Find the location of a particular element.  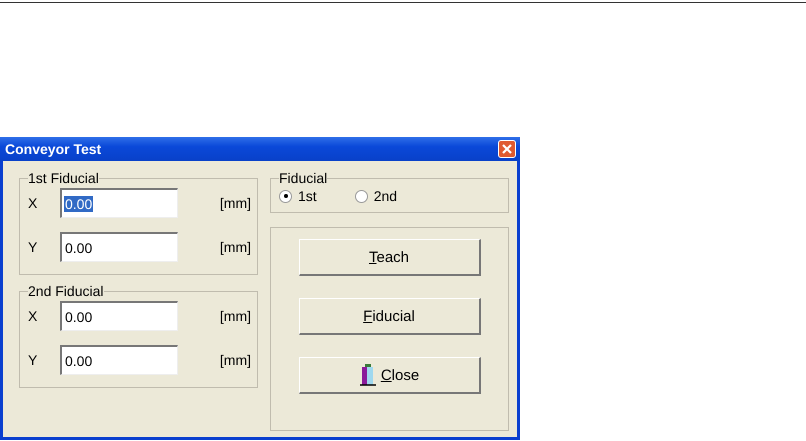

action-button: Teach is located at coordinates (389, 257).